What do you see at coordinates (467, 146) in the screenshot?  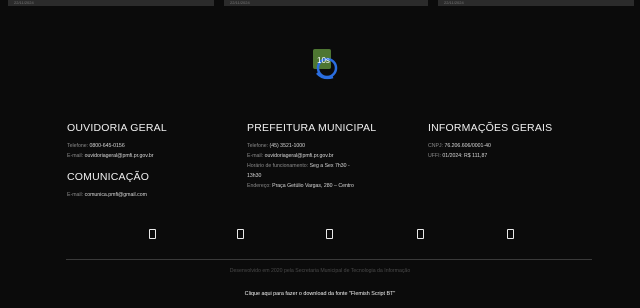 I see `cnpj-value: 76.206.606/0001-40` at bounding box center [467, 146].